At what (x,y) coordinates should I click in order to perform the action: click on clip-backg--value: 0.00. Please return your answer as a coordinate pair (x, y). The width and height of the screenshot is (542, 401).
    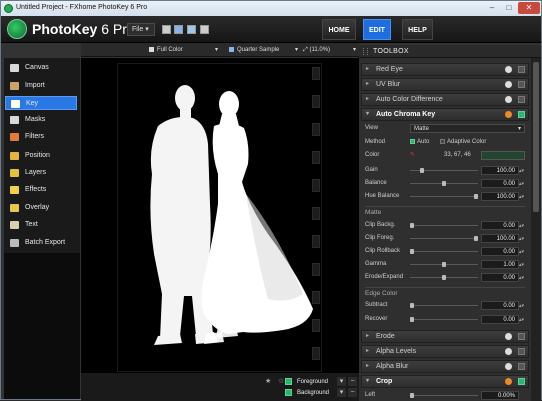
    Looking at the image, I should click on (500, 225).